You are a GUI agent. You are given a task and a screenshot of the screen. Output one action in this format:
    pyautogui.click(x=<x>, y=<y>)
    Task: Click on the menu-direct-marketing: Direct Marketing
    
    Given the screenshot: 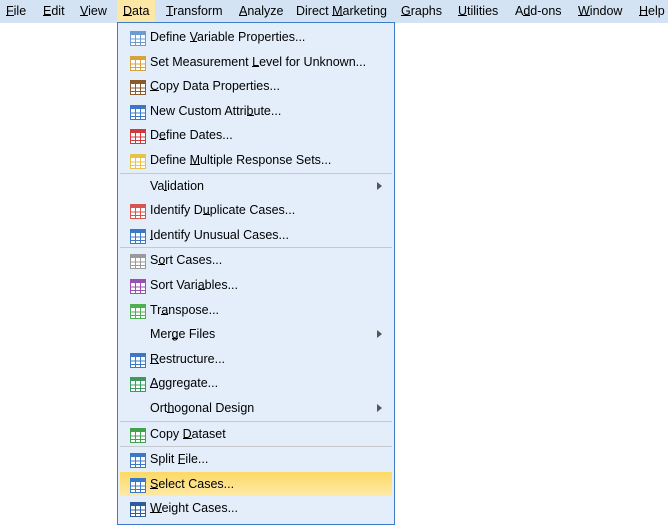 What is the action you would take?
    pyautogui.click(x=341, y=11)
    